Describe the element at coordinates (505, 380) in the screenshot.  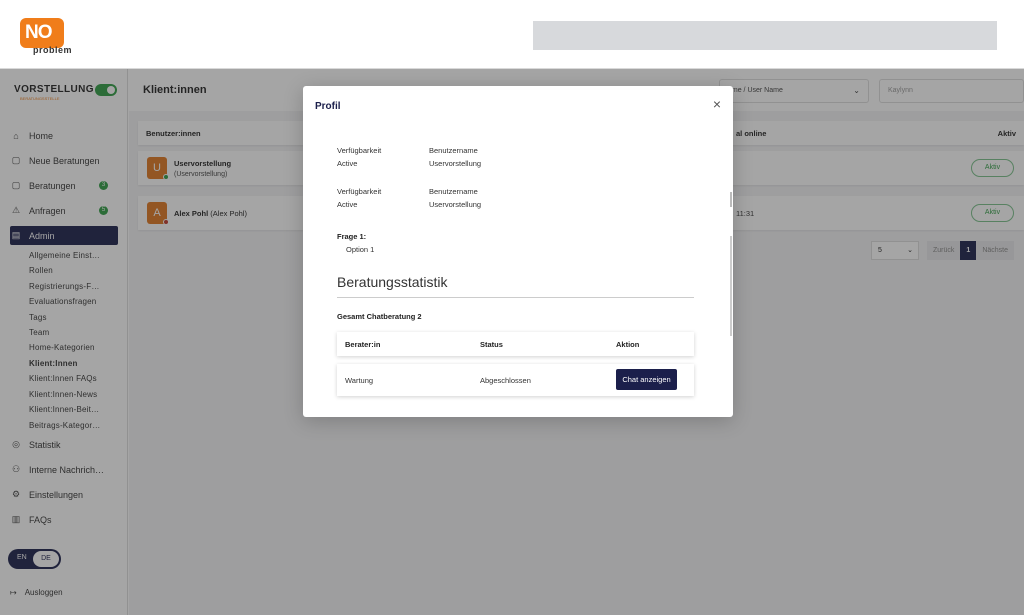
I see `status-cell: Abgeschlossen` at that location.